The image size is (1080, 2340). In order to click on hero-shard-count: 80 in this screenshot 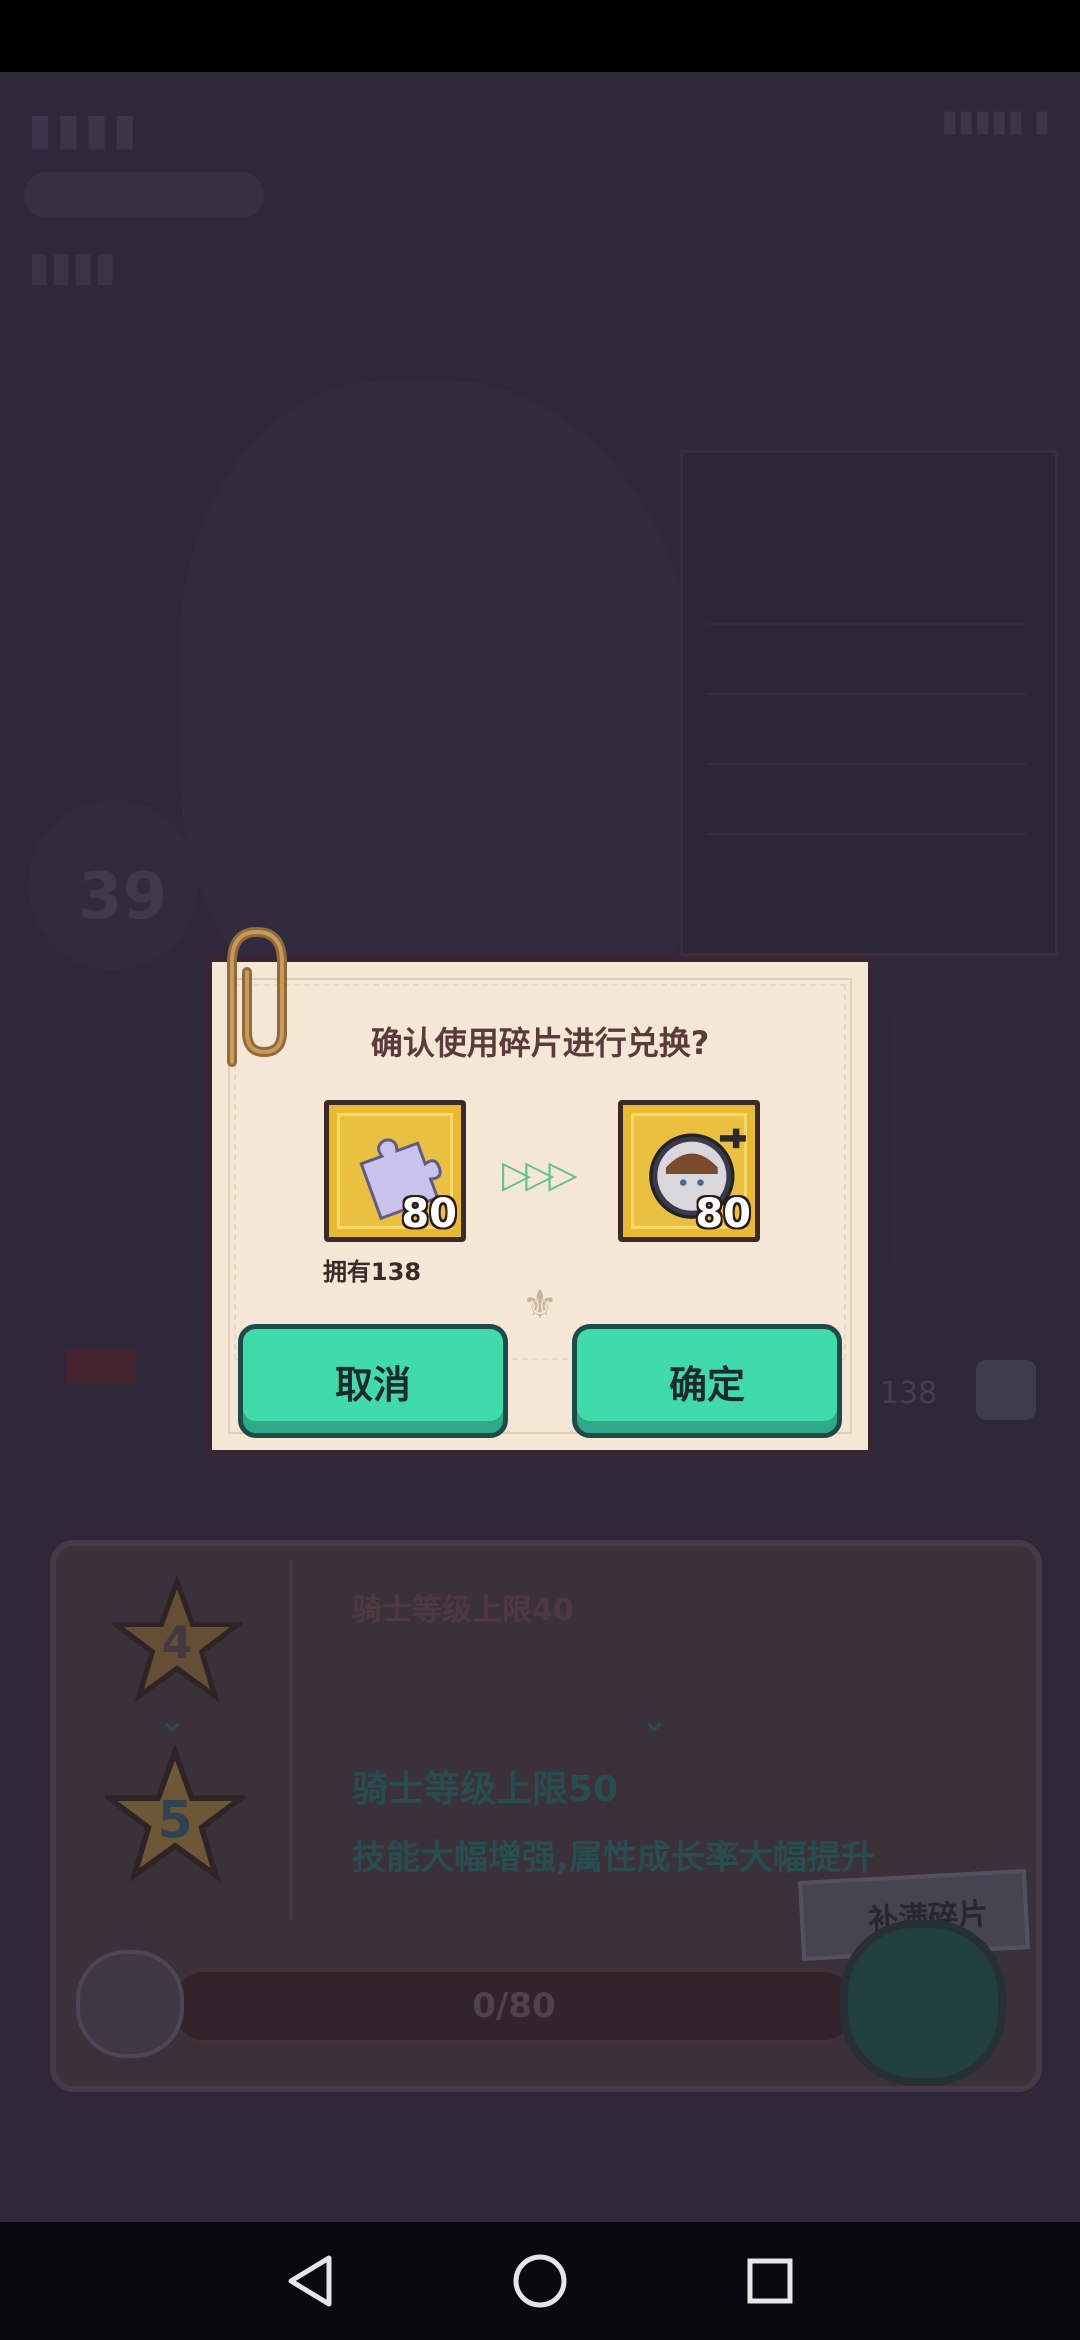, I will do `click(723, 1214)`.